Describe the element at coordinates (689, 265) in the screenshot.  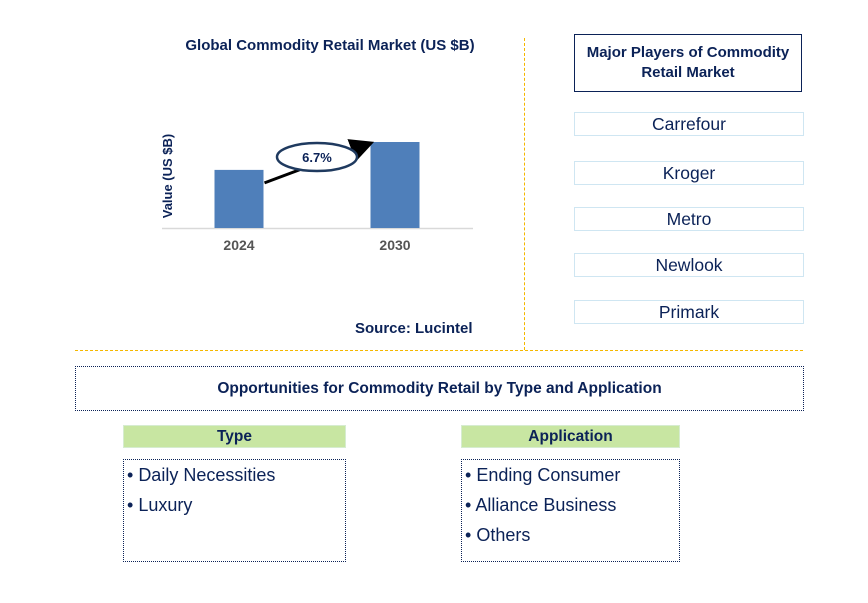
I see `player-item: Newlook` at that location.